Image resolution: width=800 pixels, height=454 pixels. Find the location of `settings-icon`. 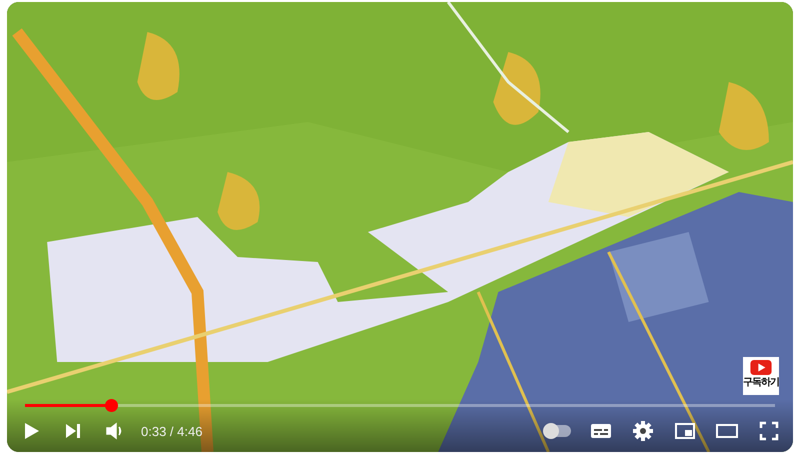

settings-icon is located at coordinates (643, 431).